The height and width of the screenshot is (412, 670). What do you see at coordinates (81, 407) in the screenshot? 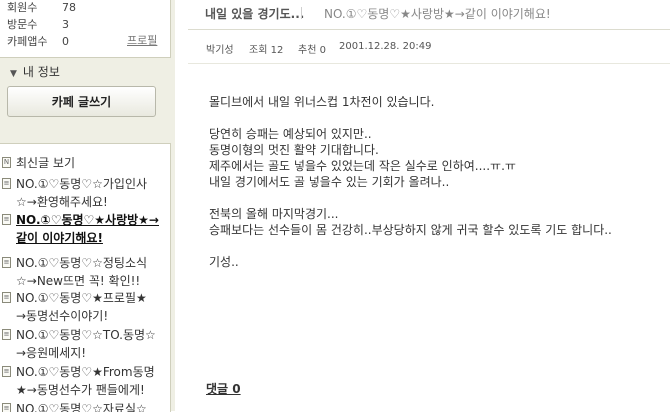
I see `menu-item-label: NO.①♡동명♡☆자료실☆` at bounding box center [81, 407].